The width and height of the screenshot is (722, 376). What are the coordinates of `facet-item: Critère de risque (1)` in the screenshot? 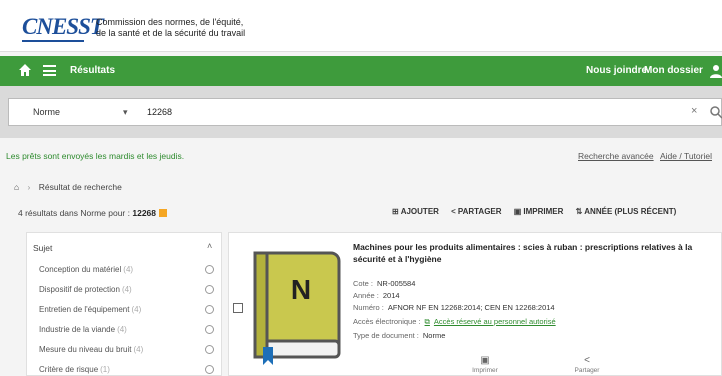 It's located at (127, 369).